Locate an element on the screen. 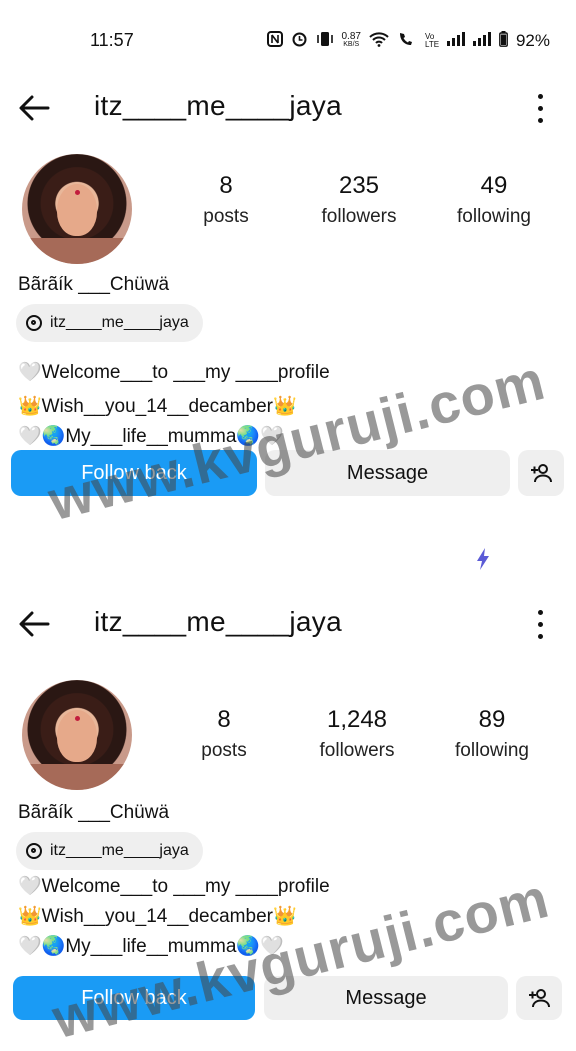  wifi-call-icon is located at coordinates (407, 41).